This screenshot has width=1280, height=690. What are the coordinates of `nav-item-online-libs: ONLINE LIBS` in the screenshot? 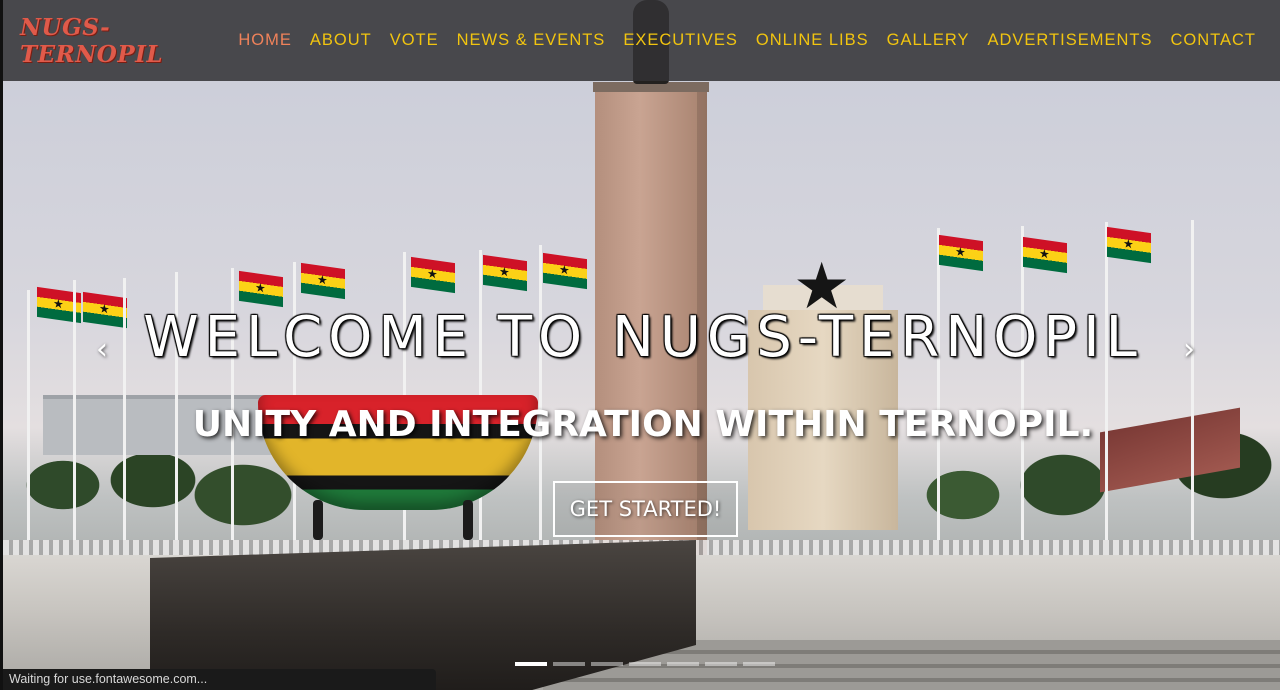 It's located at (812, 40).